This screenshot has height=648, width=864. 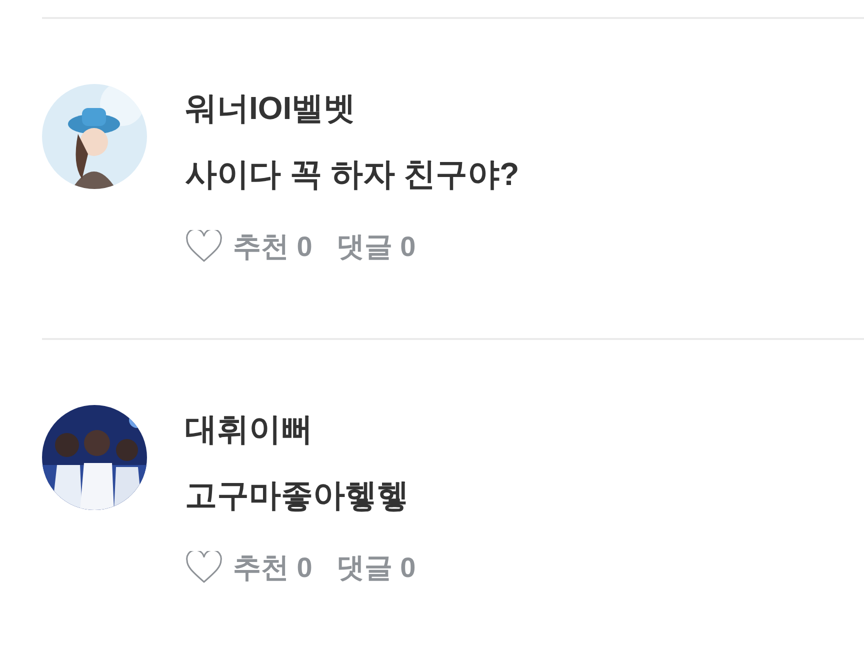 What do you see at coordinates (352, 174) in the screenshot?
I see `comment-text: 사이다 꼭 하자 친구야?` at bounding box center [352, 174].